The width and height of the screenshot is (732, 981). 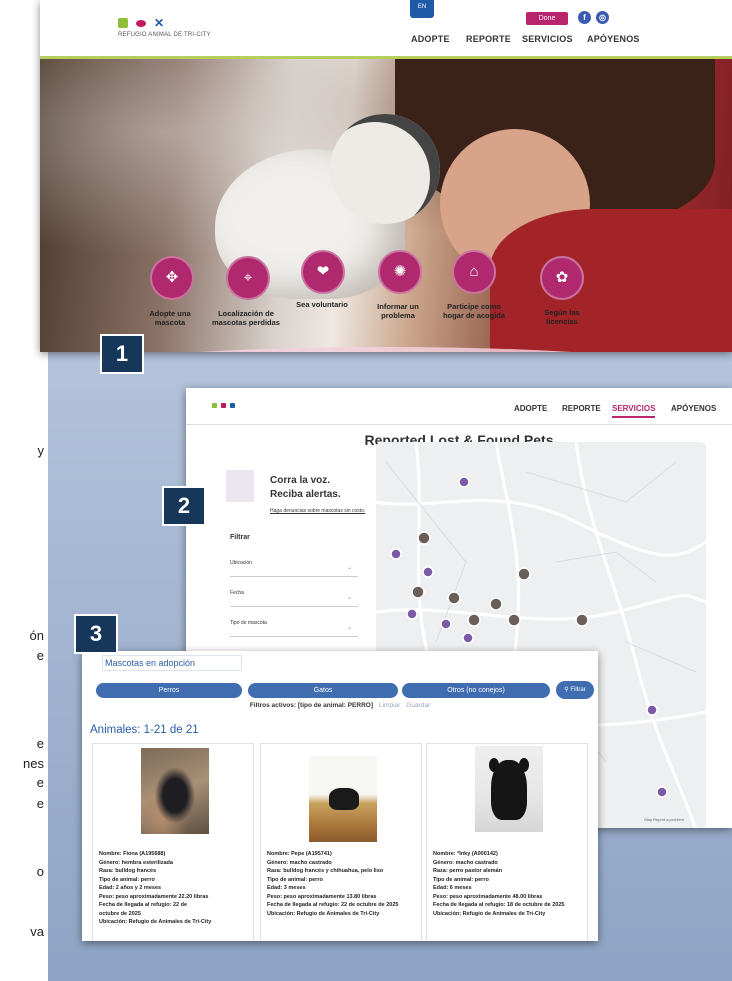 I want to click on filter-date: Fecha ⌄, so click(x=294, y=598).